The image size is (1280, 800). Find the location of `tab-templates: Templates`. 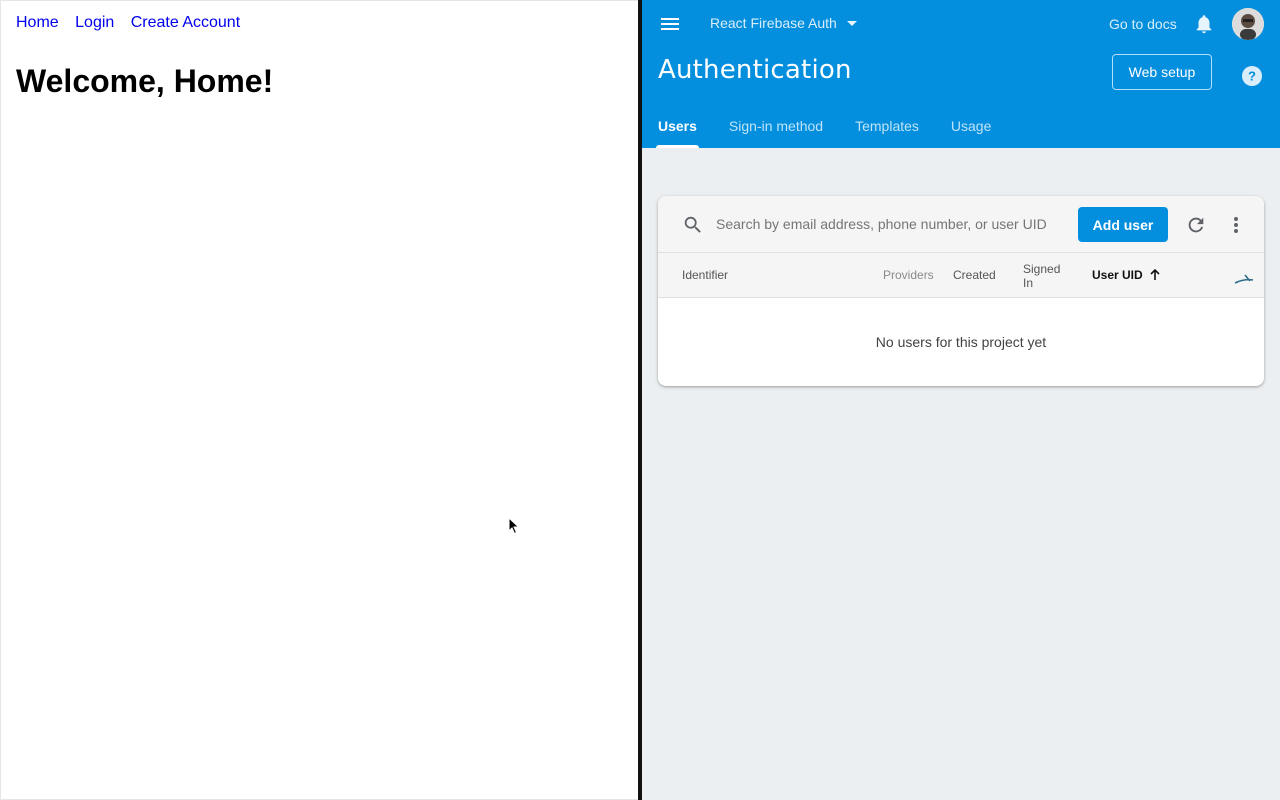

tab-templates: Templates is located at coordinates (887, 127).